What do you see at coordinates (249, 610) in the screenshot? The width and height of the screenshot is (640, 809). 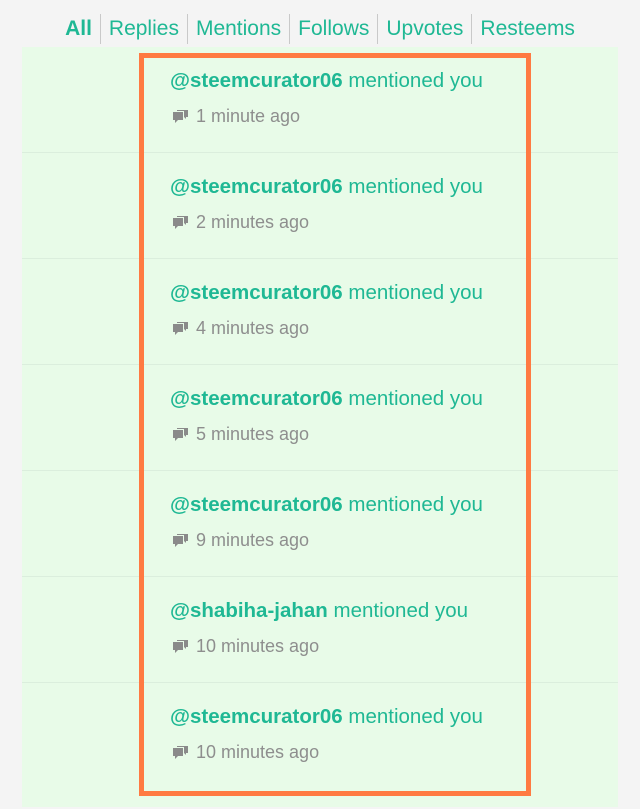 I see `notification-user-link: @shabiha-jahan` at bounding box center [249, 610].